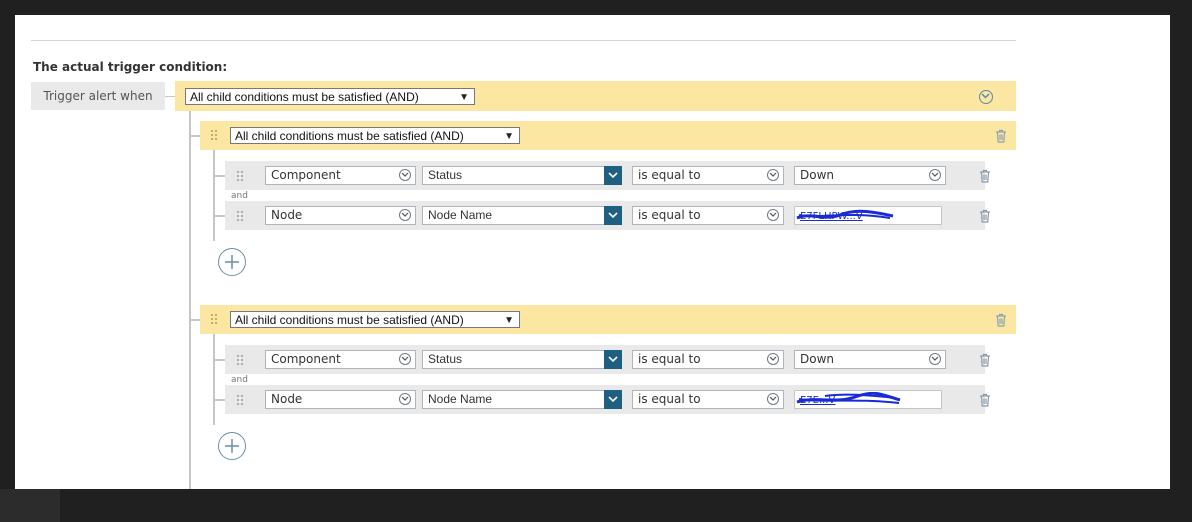 The height and width of the screenshot is (522, 1192). I want to click on trigger-alert-label: Trigger alert when, so click(98, 96).